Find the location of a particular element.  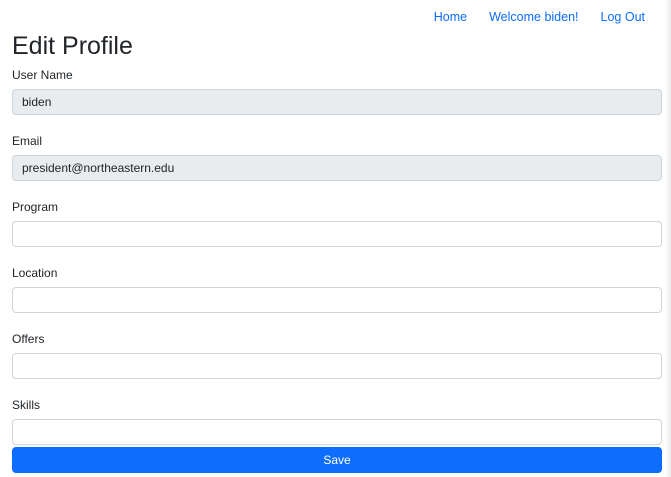

field-offers: Offers is located at coordinates (337, 355).